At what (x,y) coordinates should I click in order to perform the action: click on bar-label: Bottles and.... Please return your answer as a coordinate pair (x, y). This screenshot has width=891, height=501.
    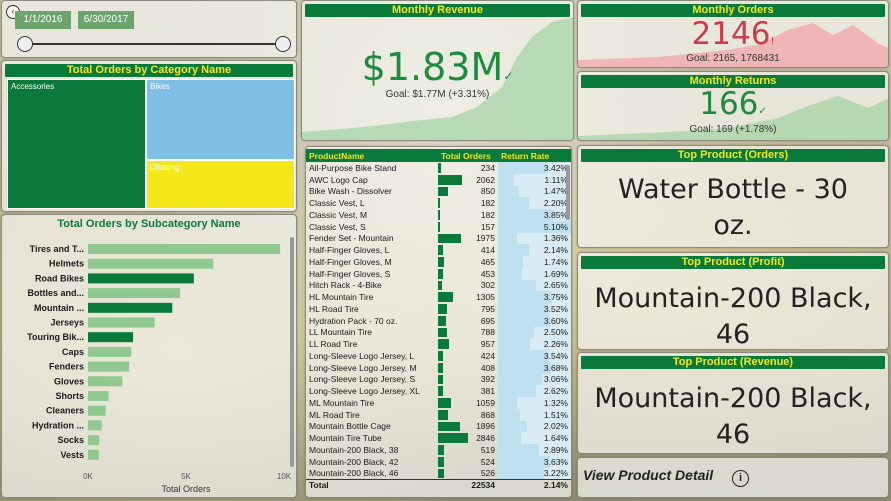
    Looking at the image, I should click on (55, 293).